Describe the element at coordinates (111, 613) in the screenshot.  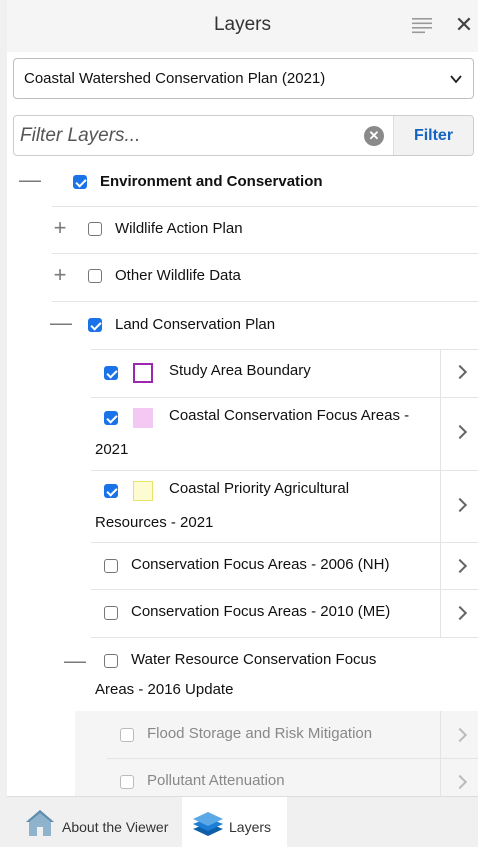
I see `checkbox-focus-2010` at that location.